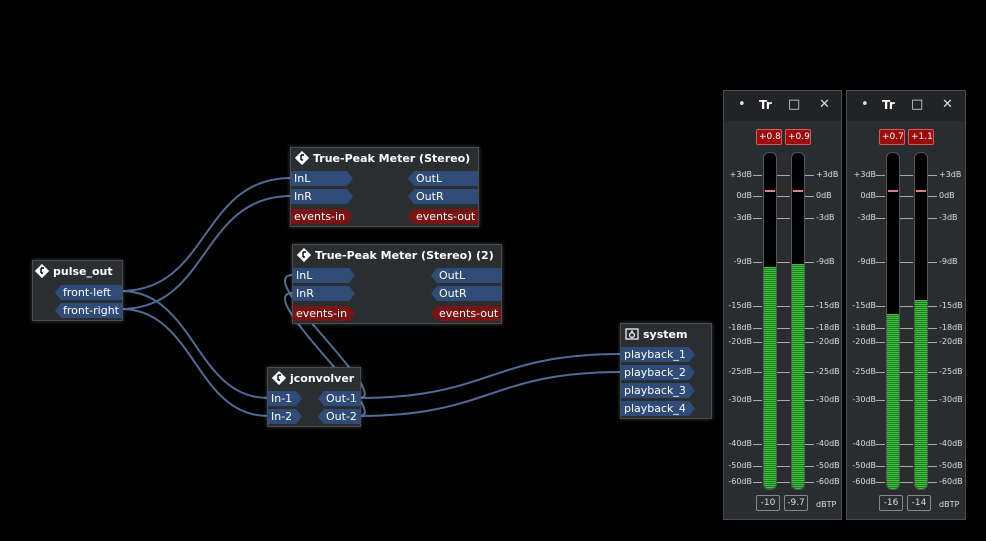 The width and height of the screenshot is (986, 541). What do you see at coordinates (314, 397) in the screenshot?
I see `node-jconvolver: jconvolver In-1 In-2 Out-1 Out-2` at bounding box center [314, 397].